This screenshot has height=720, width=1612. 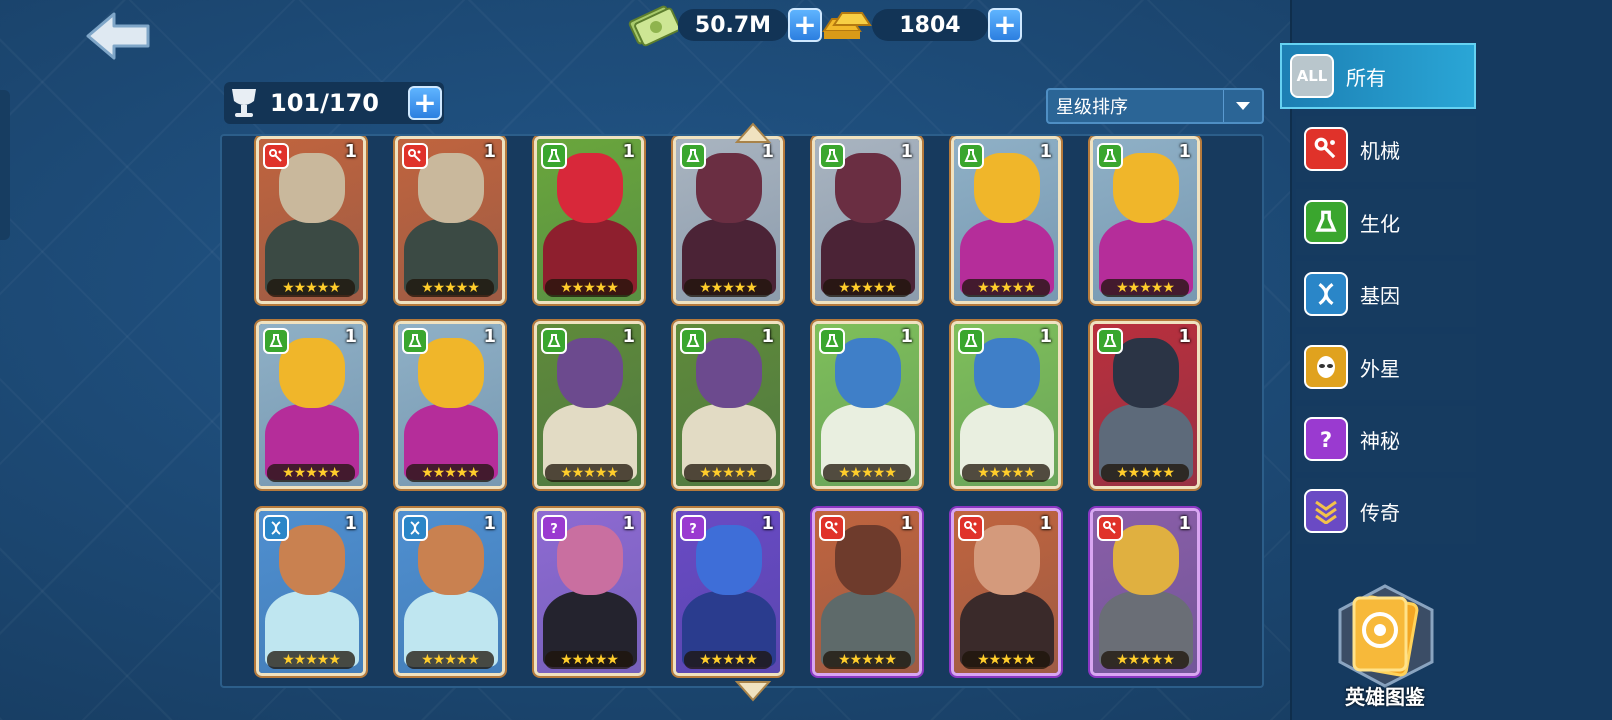 I want to click on scroll-down-arrow-icon, so click(x=753, y=691).